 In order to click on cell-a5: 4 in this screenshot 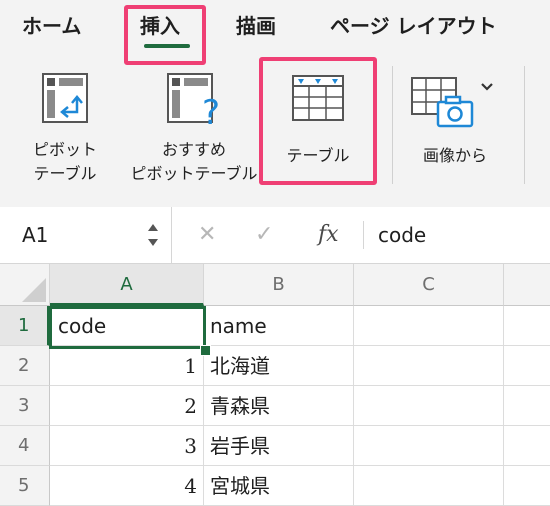, I will do `click(127, 486)`.